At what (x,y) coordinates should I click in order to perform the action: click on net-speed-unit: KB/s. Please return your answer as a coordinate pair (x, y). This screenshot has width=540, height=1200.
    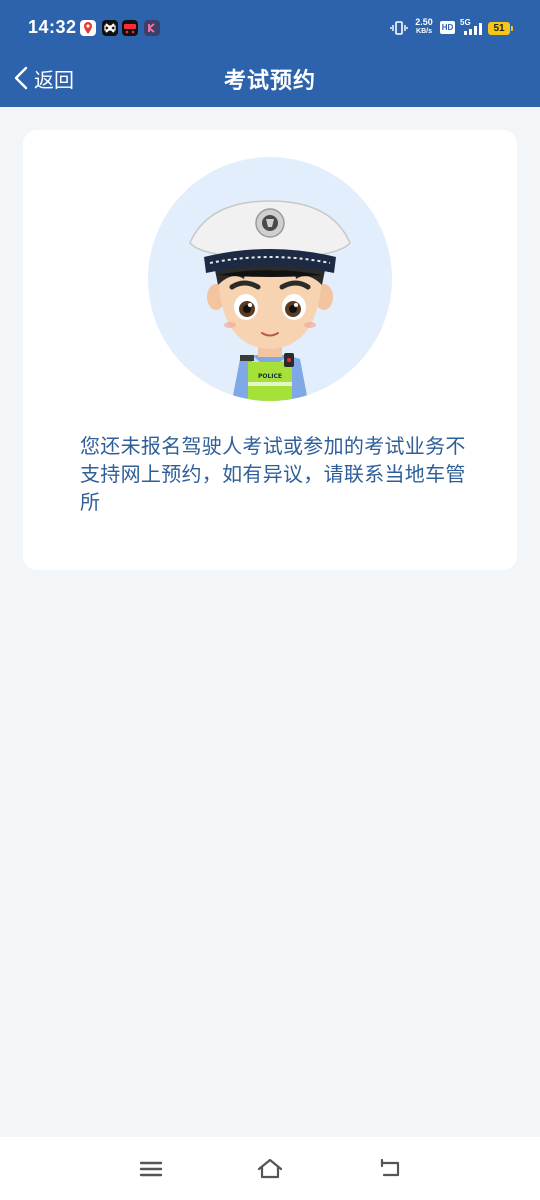
    Looking at the image, I should click on (424, 31).